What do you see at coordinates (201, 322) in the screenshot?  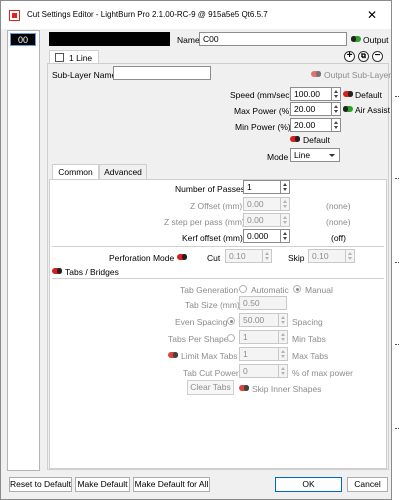 I see `even-spacing-label: Even Spacing` at bounding box center [201, 322].